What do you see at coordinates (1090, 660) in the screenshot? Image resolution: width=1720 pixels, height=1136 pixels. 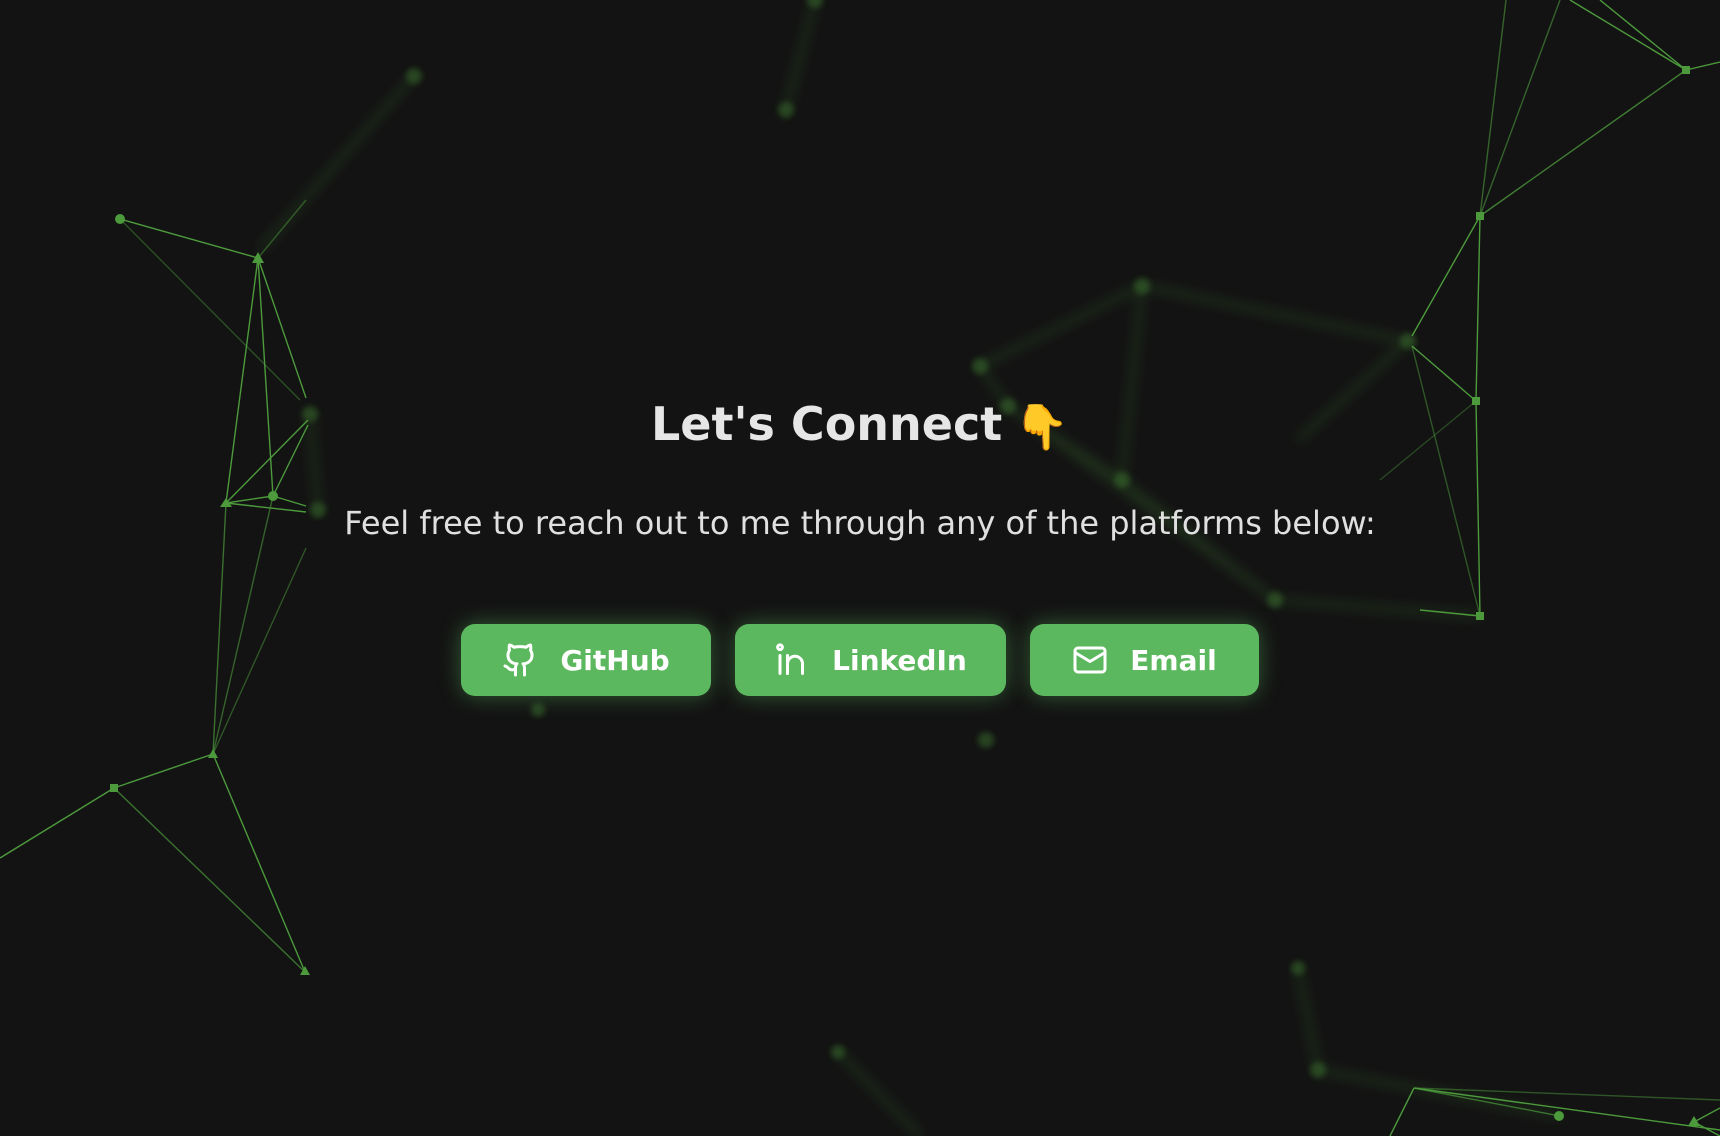 I see `mail-icon` at bounding box center [1090, 660].